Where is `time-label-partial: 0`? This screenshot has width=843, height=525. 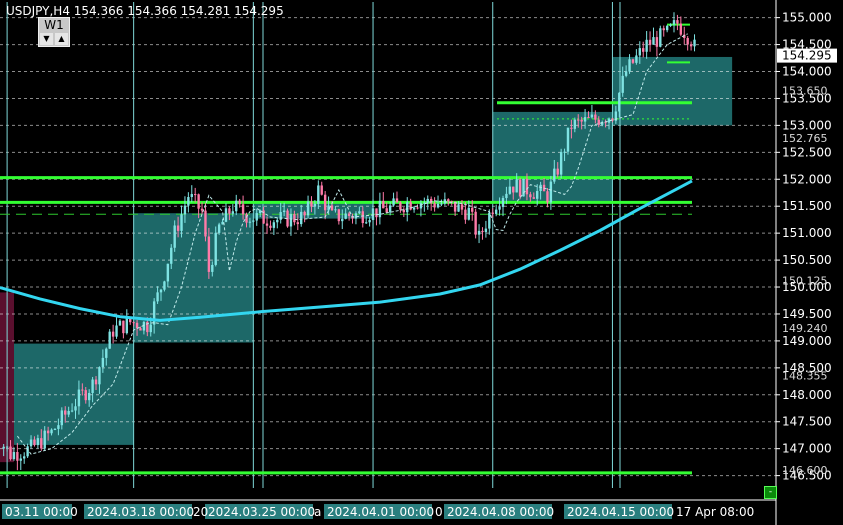
time-label-partial: 0 is located at coordinates (439, 512).